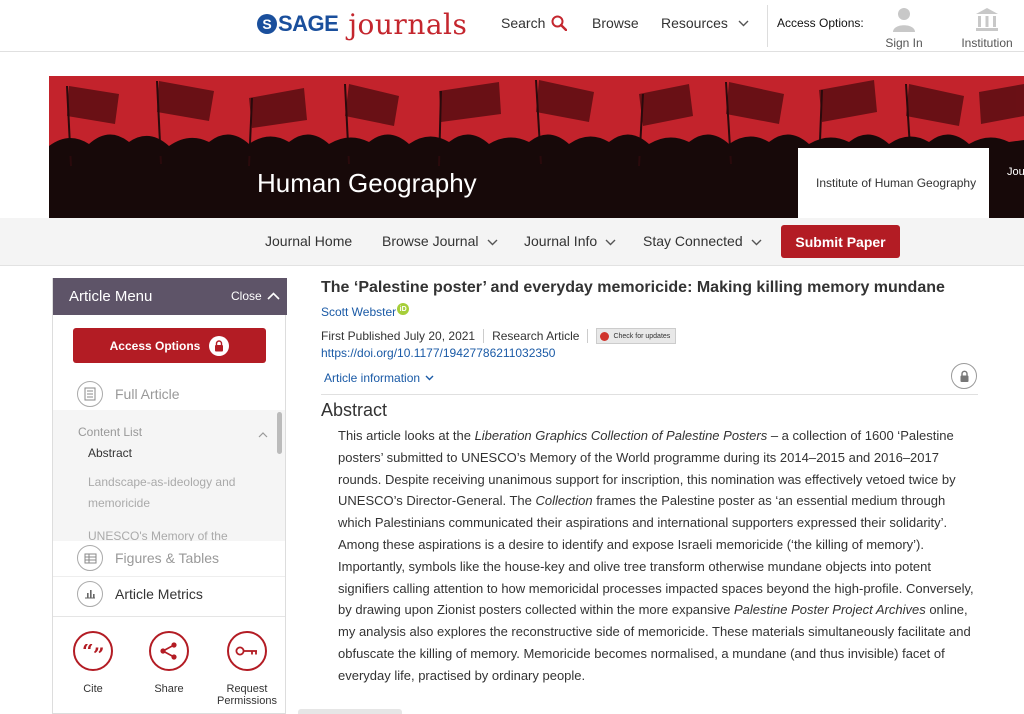 The image size is (1024, 714). I want to click on journal-info-label: Journal Info, so click(561, 241).